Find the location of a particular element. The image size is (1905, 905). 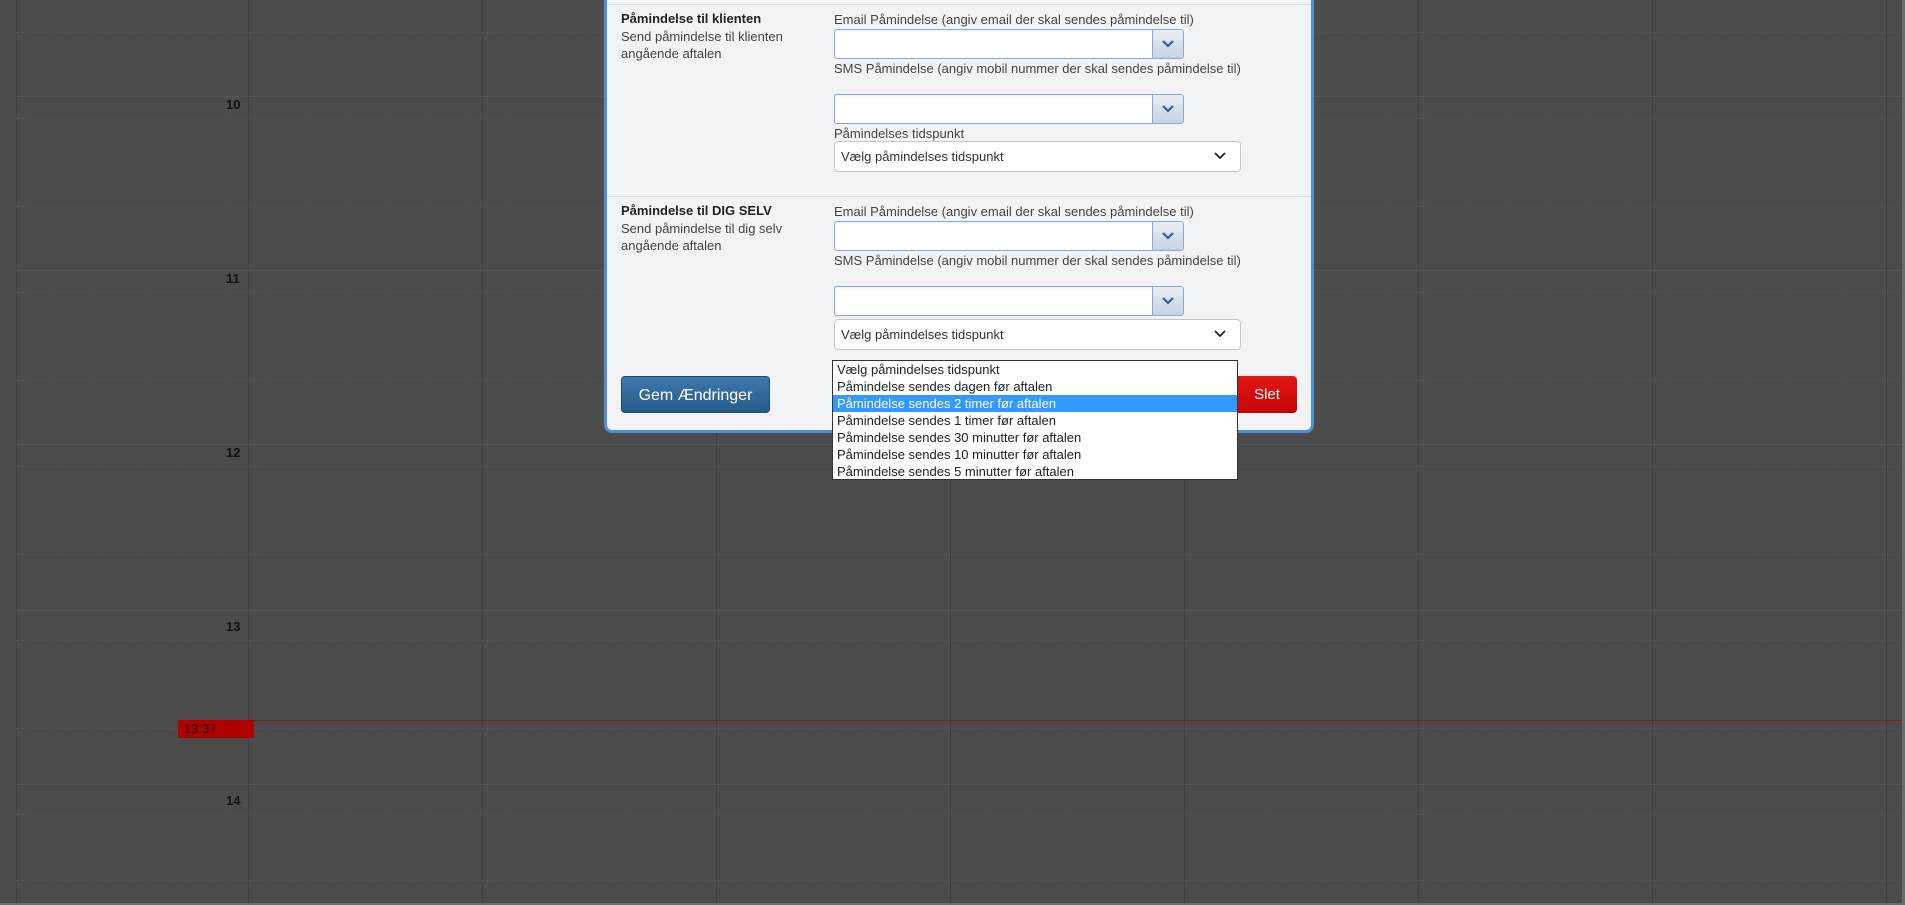

self-sms-combobox is located at coordinates (1009, 301).